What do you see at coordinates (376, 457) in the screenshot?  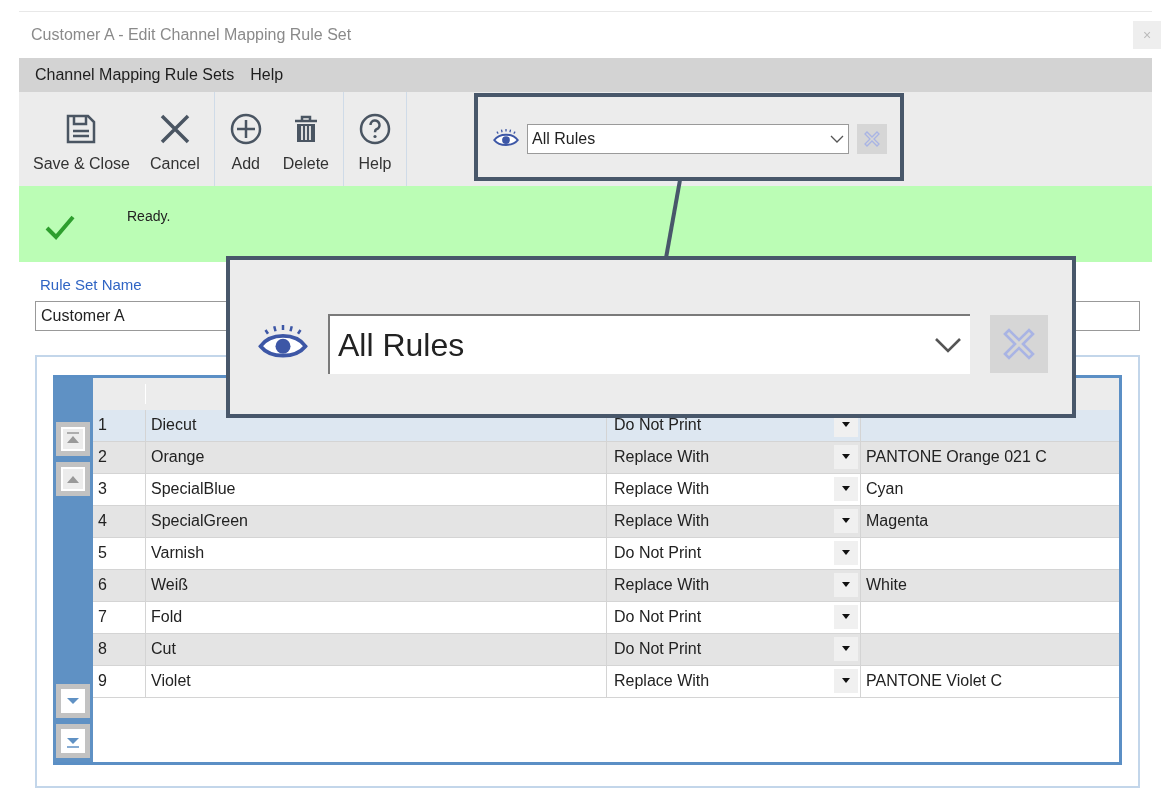 I see `table-cell: Orange` at bounding box center [376, 457].